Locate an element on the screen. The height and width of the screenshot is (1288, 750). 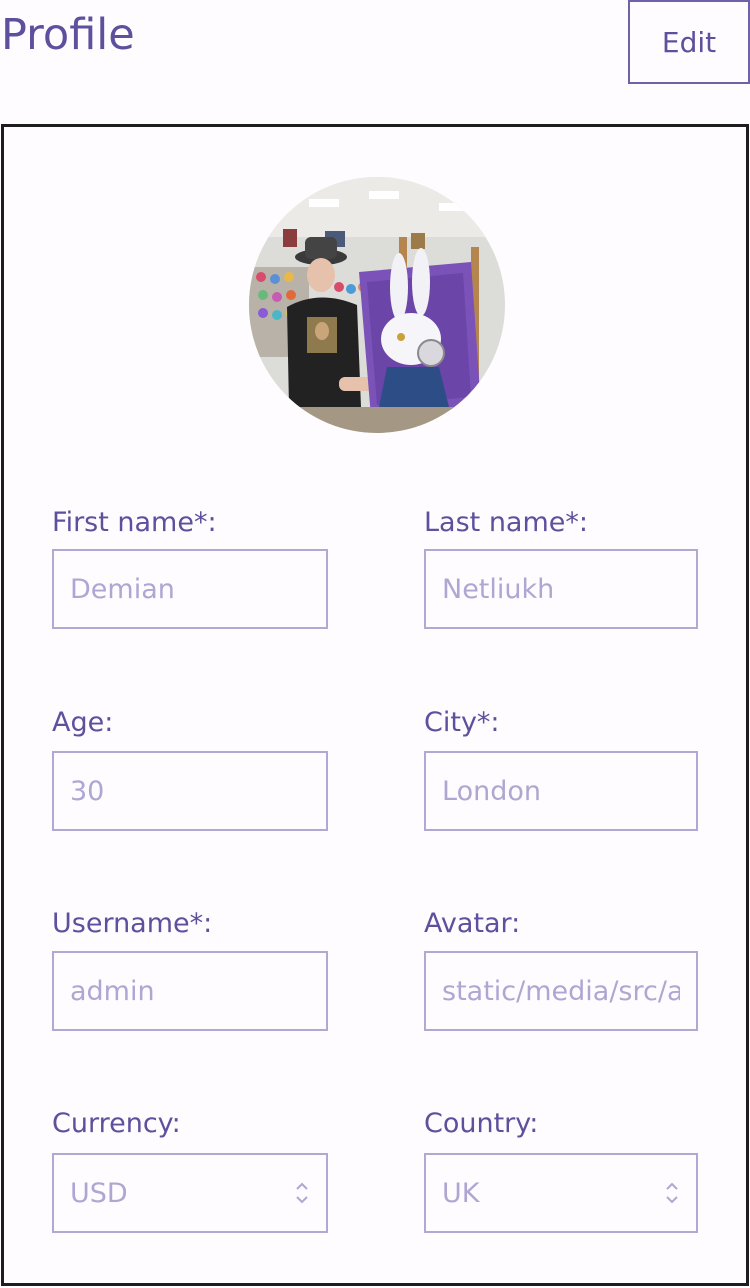
avatar-input is located at coordinates (561, 991).